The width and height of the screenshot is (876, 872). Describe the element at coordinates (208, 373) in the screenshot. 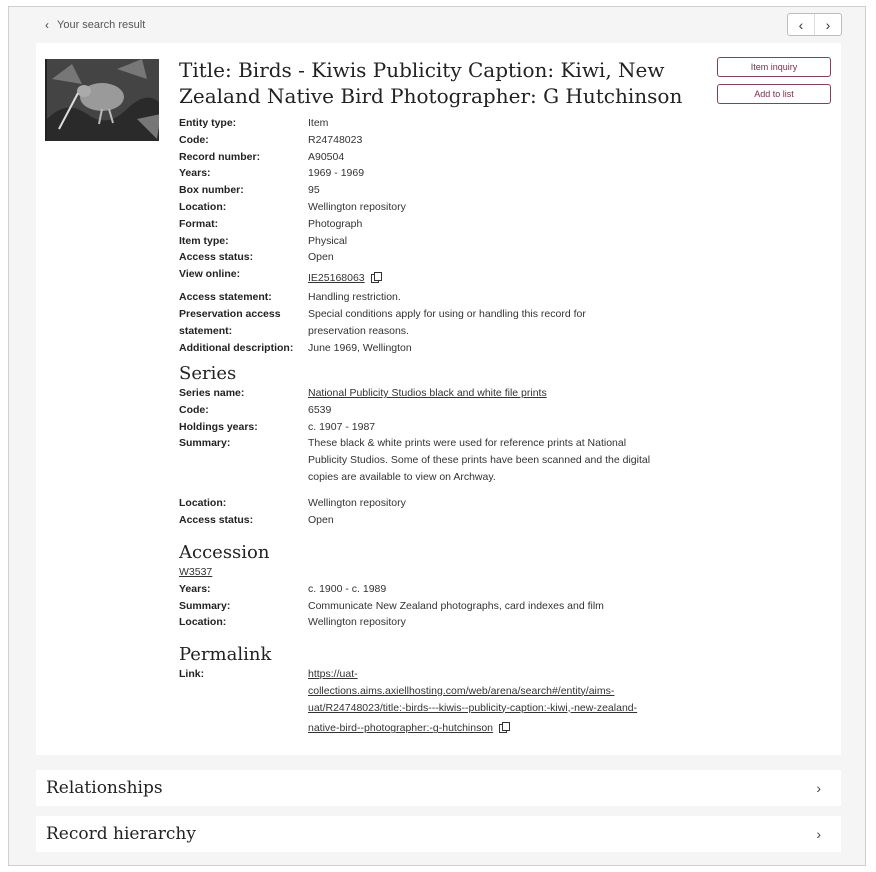

I see `series-heading: Series` at that location.